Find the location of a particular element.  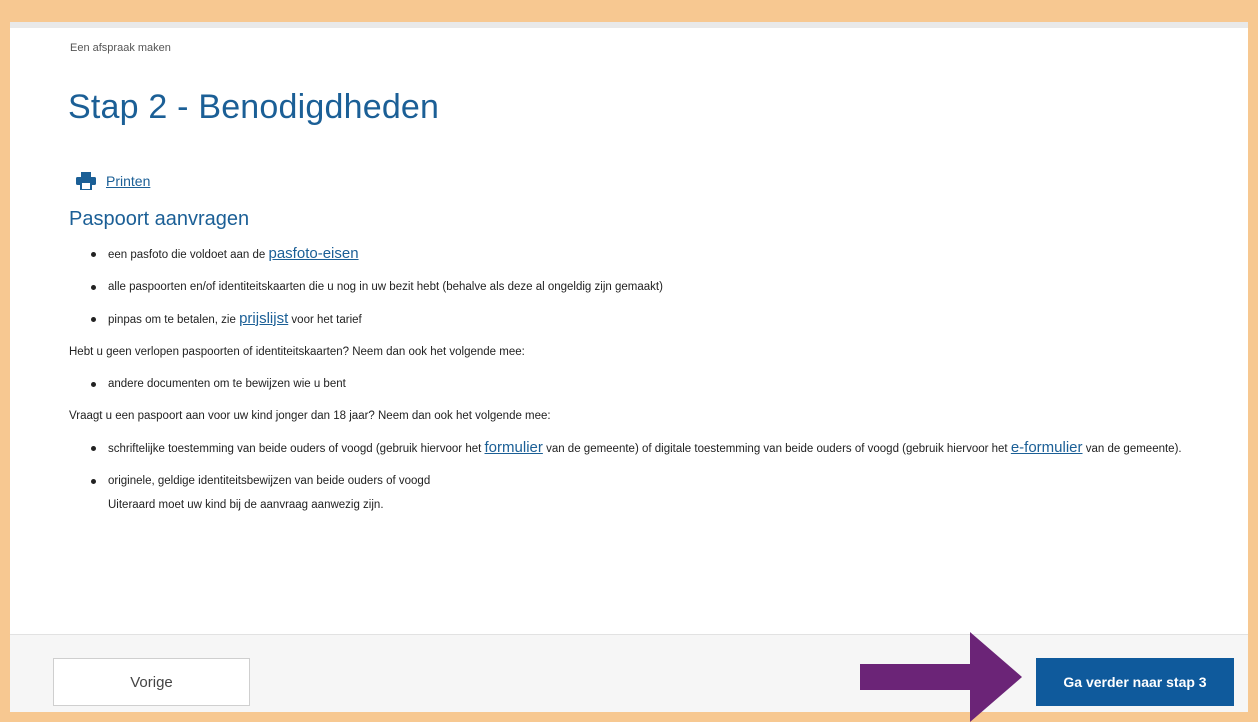

navigation-footer: Vorige Ga verder naar stap 3 is located at coordinates (629, 673).